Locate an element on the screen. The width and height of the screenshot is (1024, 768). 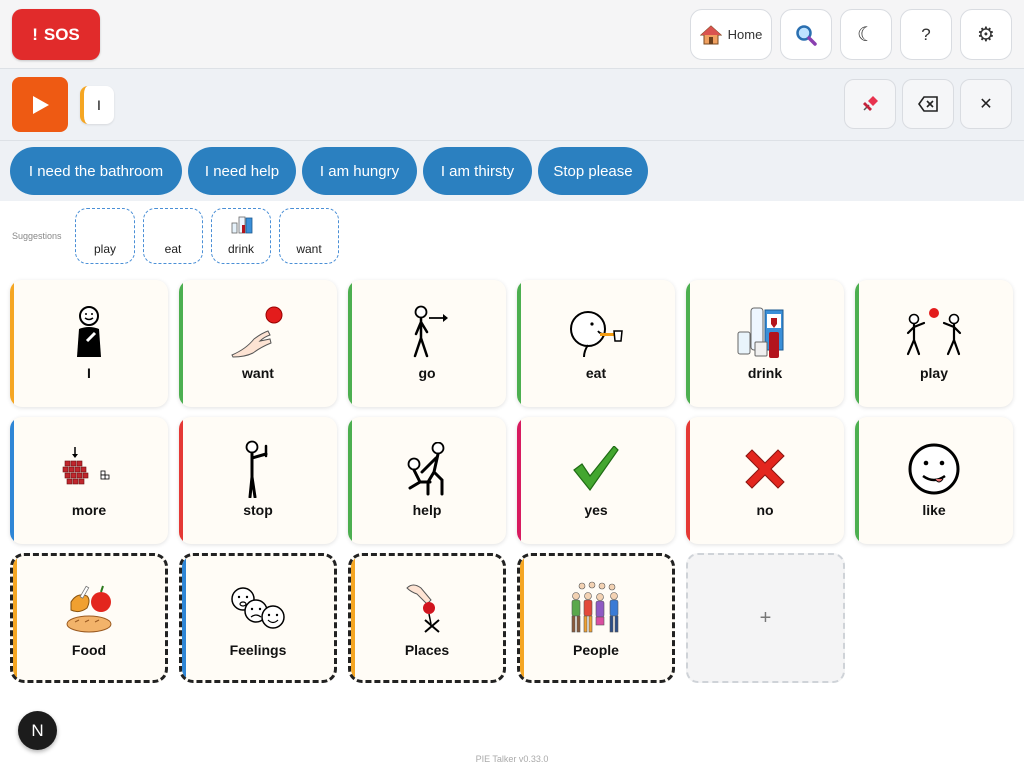
help-button: ? is located at coordinates (926, 34).